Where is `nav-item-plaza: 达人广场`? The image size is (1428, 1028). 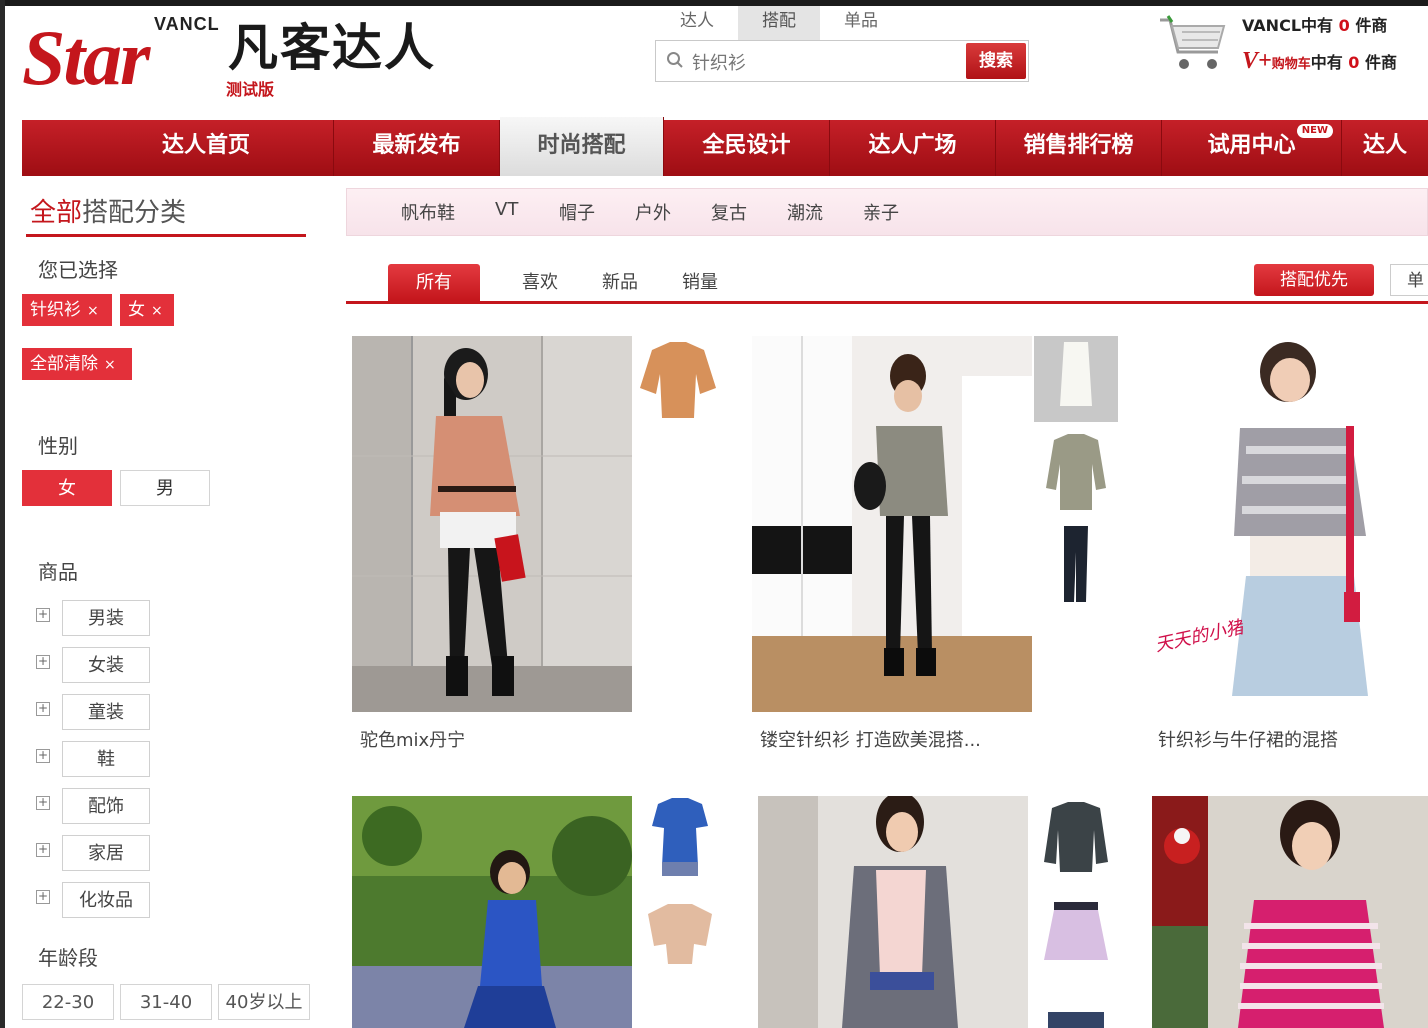 nav-item-plaza: 达人广场 is located at coordinates (913, 148).